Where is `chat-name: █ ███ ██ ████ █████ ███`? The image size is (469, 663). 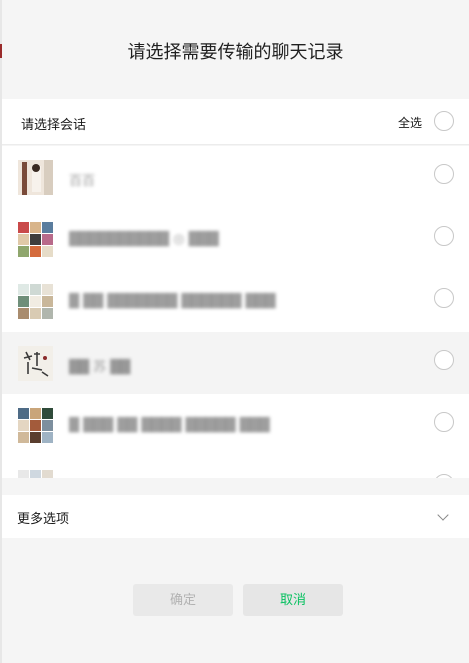
chat-name: █ ███ ██ ████ █████ ███ is located at coordinates (169, 425).